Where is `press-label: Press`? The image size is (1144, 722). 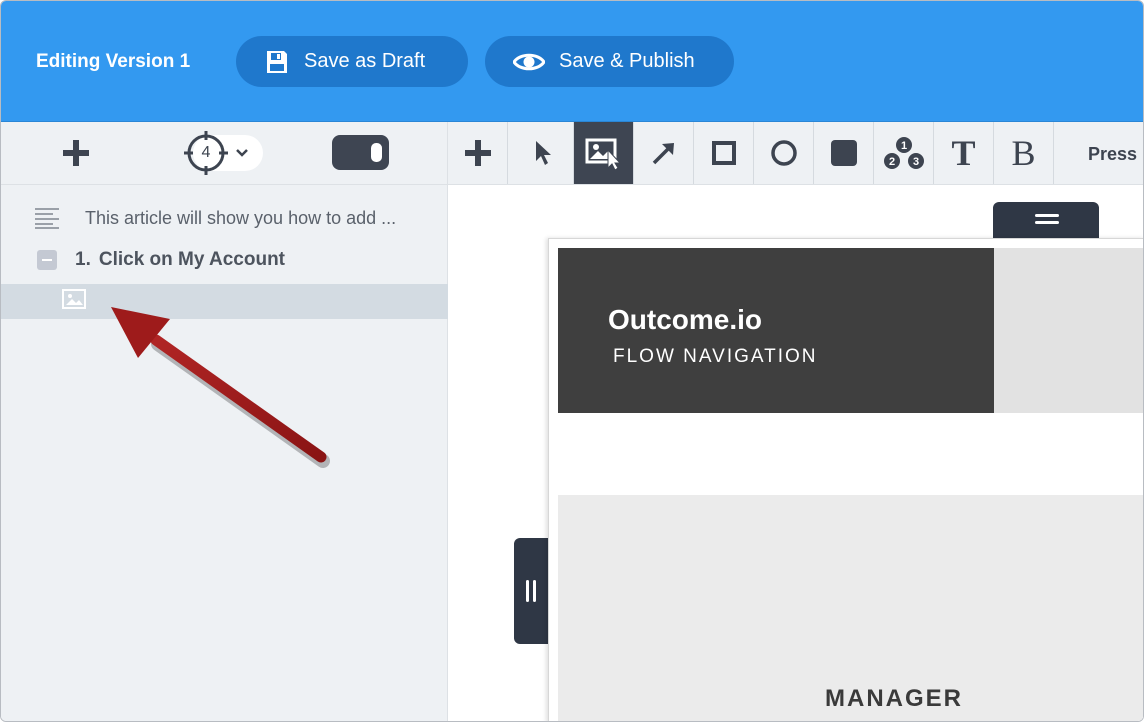 press-label: Press is located at coordinates (1113, 154).